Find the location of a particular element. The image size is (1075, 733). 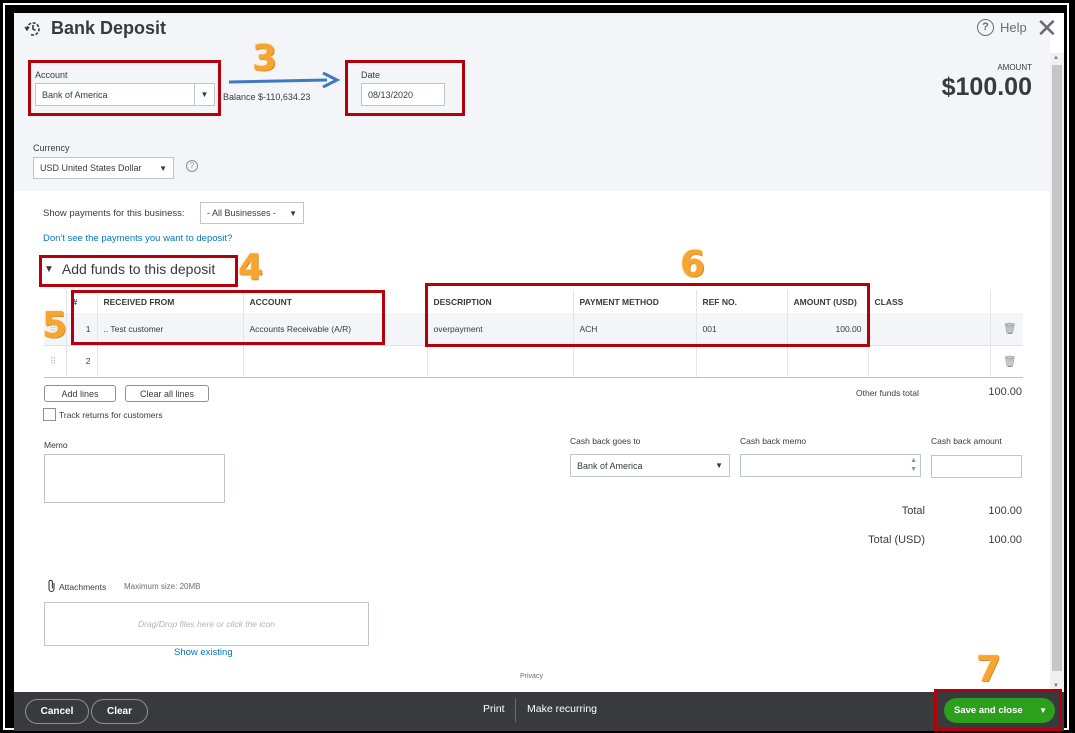

currency-label: Currency is located at coordinates (51, 148).